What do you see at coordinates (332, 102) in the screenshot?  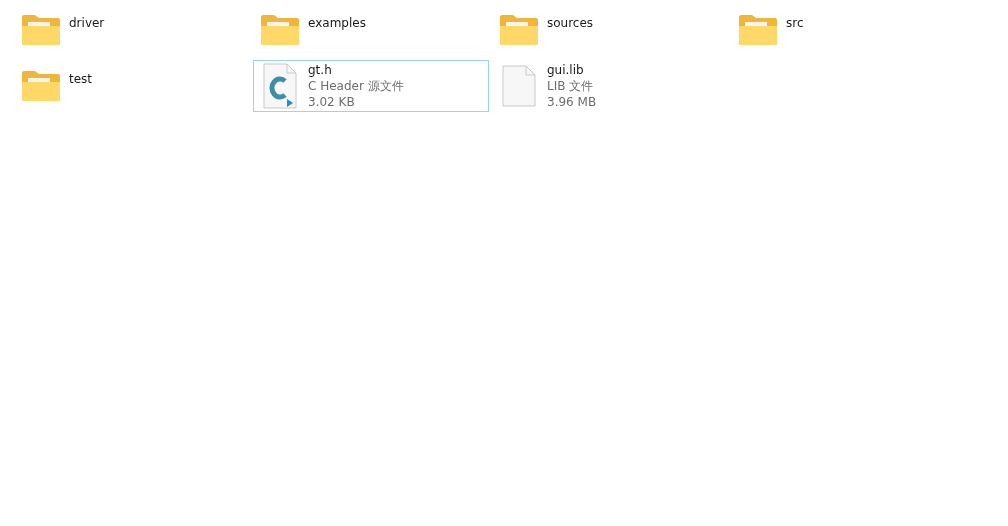 I see `file-size: 3.02 KB` at bounding box center [332, 102].